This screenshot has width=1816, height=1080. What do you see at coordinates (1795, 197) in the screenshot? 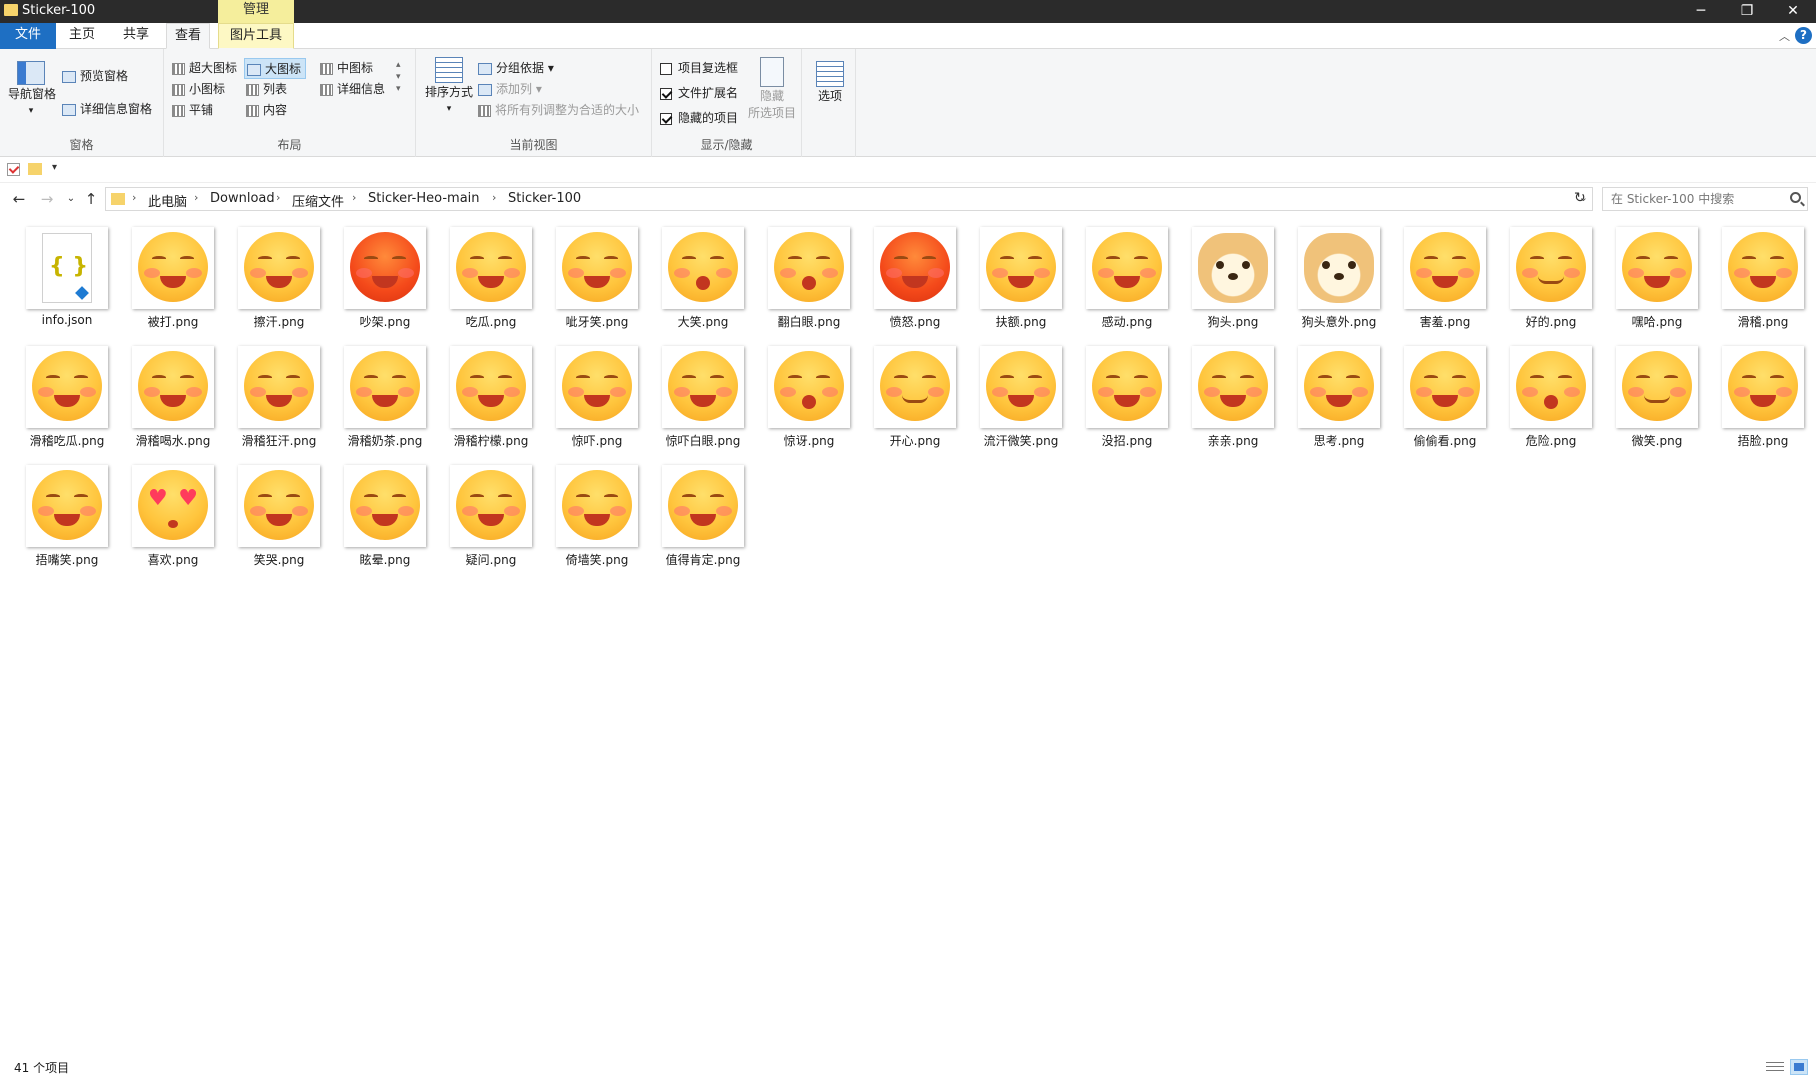
I see `search-icon` at bounding box center [1795, 197].